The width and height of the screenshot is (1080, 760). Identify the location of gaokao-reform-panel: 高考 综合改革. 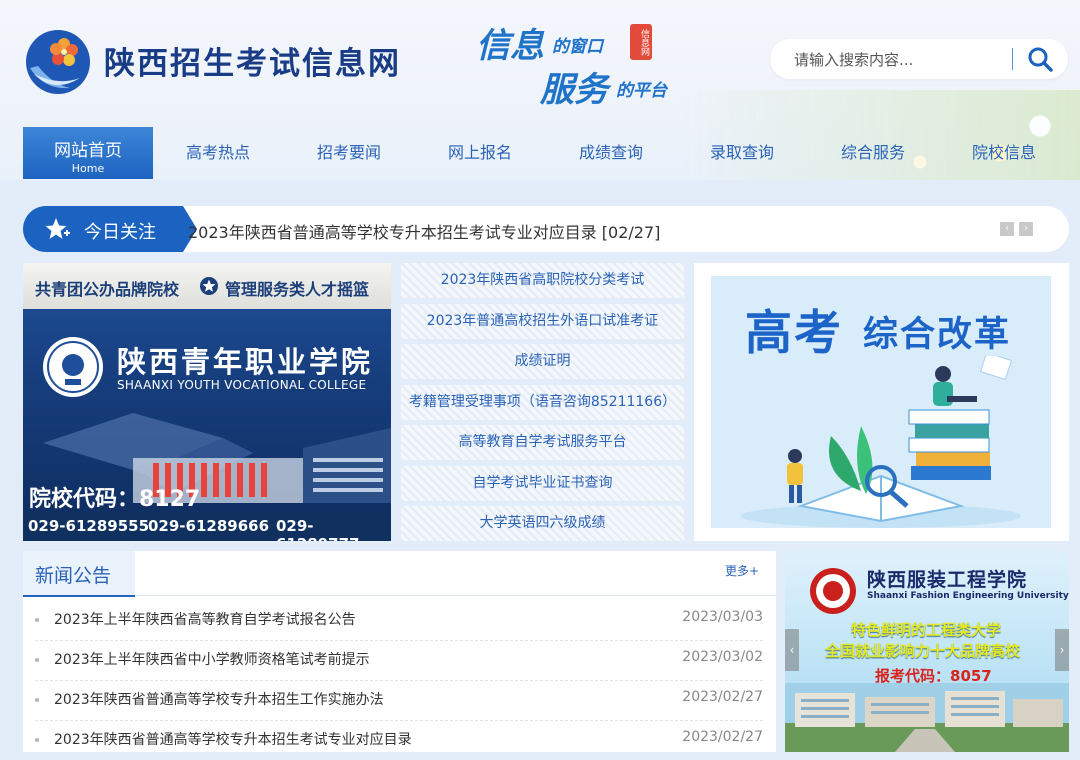
(881, 402).